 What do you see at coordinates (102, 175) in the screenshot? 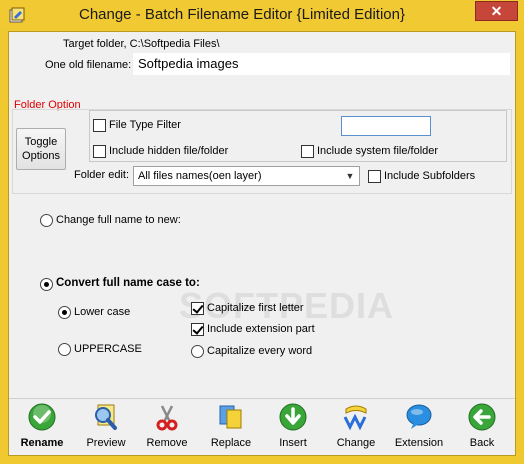
I see `folder-edit-label: Folder edit:` at bounding box center [102, 175].